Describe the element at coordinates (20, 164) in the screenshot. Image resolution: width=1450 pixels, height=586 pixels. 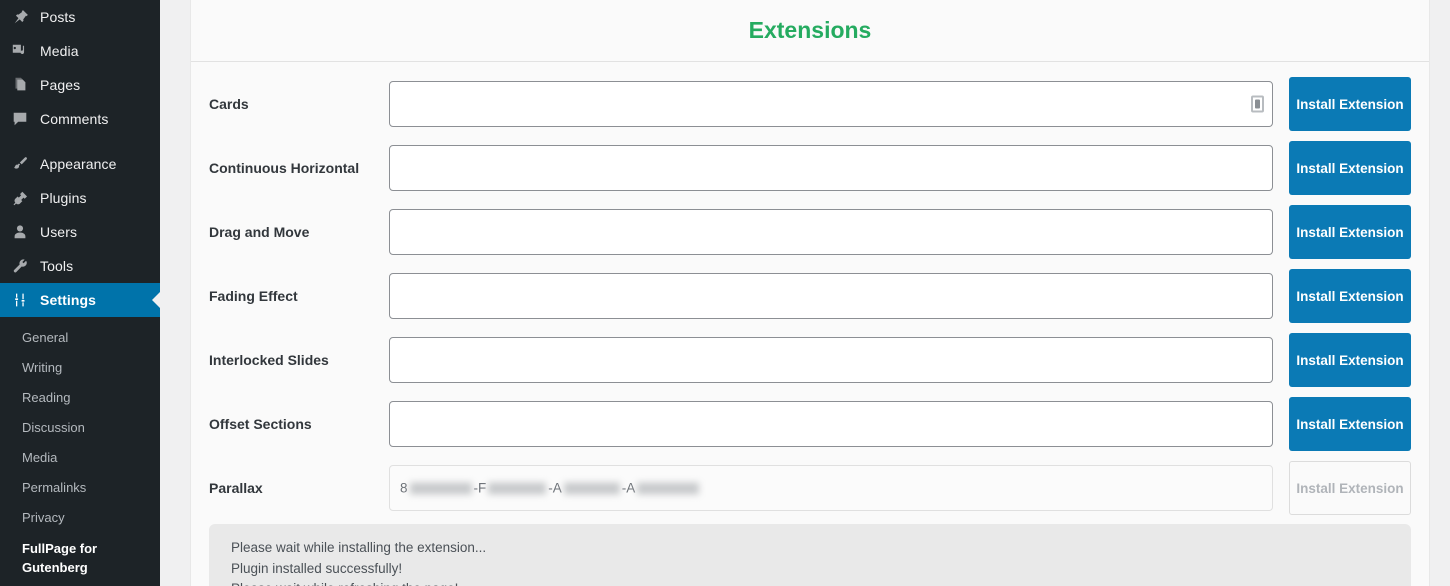
I see `paintbrush-icon` at that location.